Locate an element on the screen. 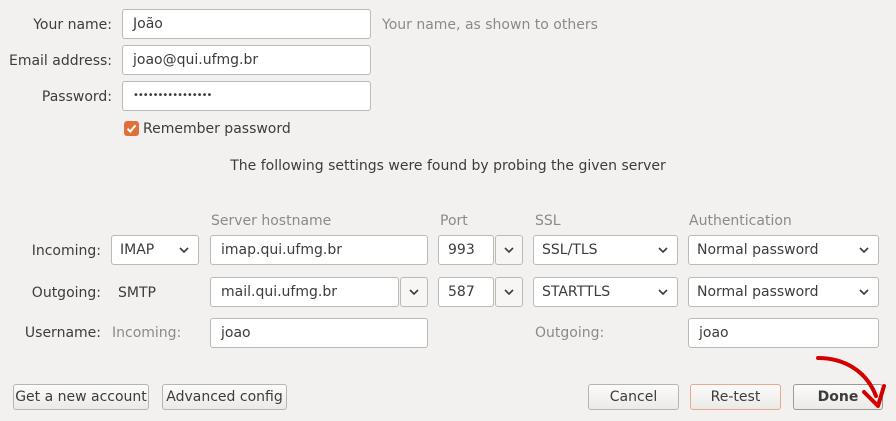 This screenshot has height=421, width=896. email-label: Email address: is located at coordinates (60, 61).